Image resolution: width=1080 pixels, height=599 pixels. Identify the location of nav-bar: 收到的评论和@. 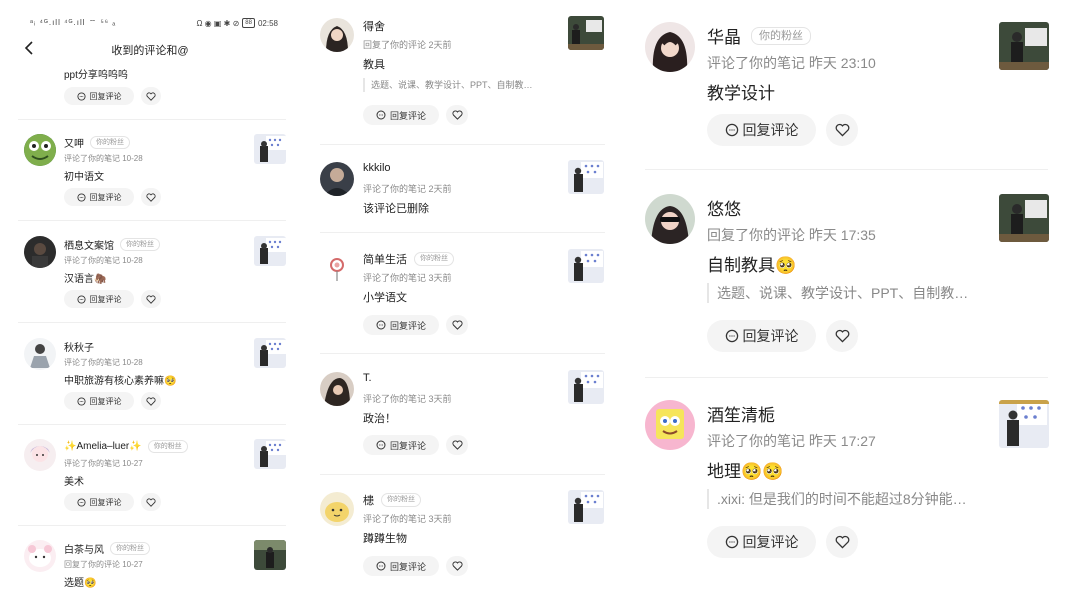
(150, 49).